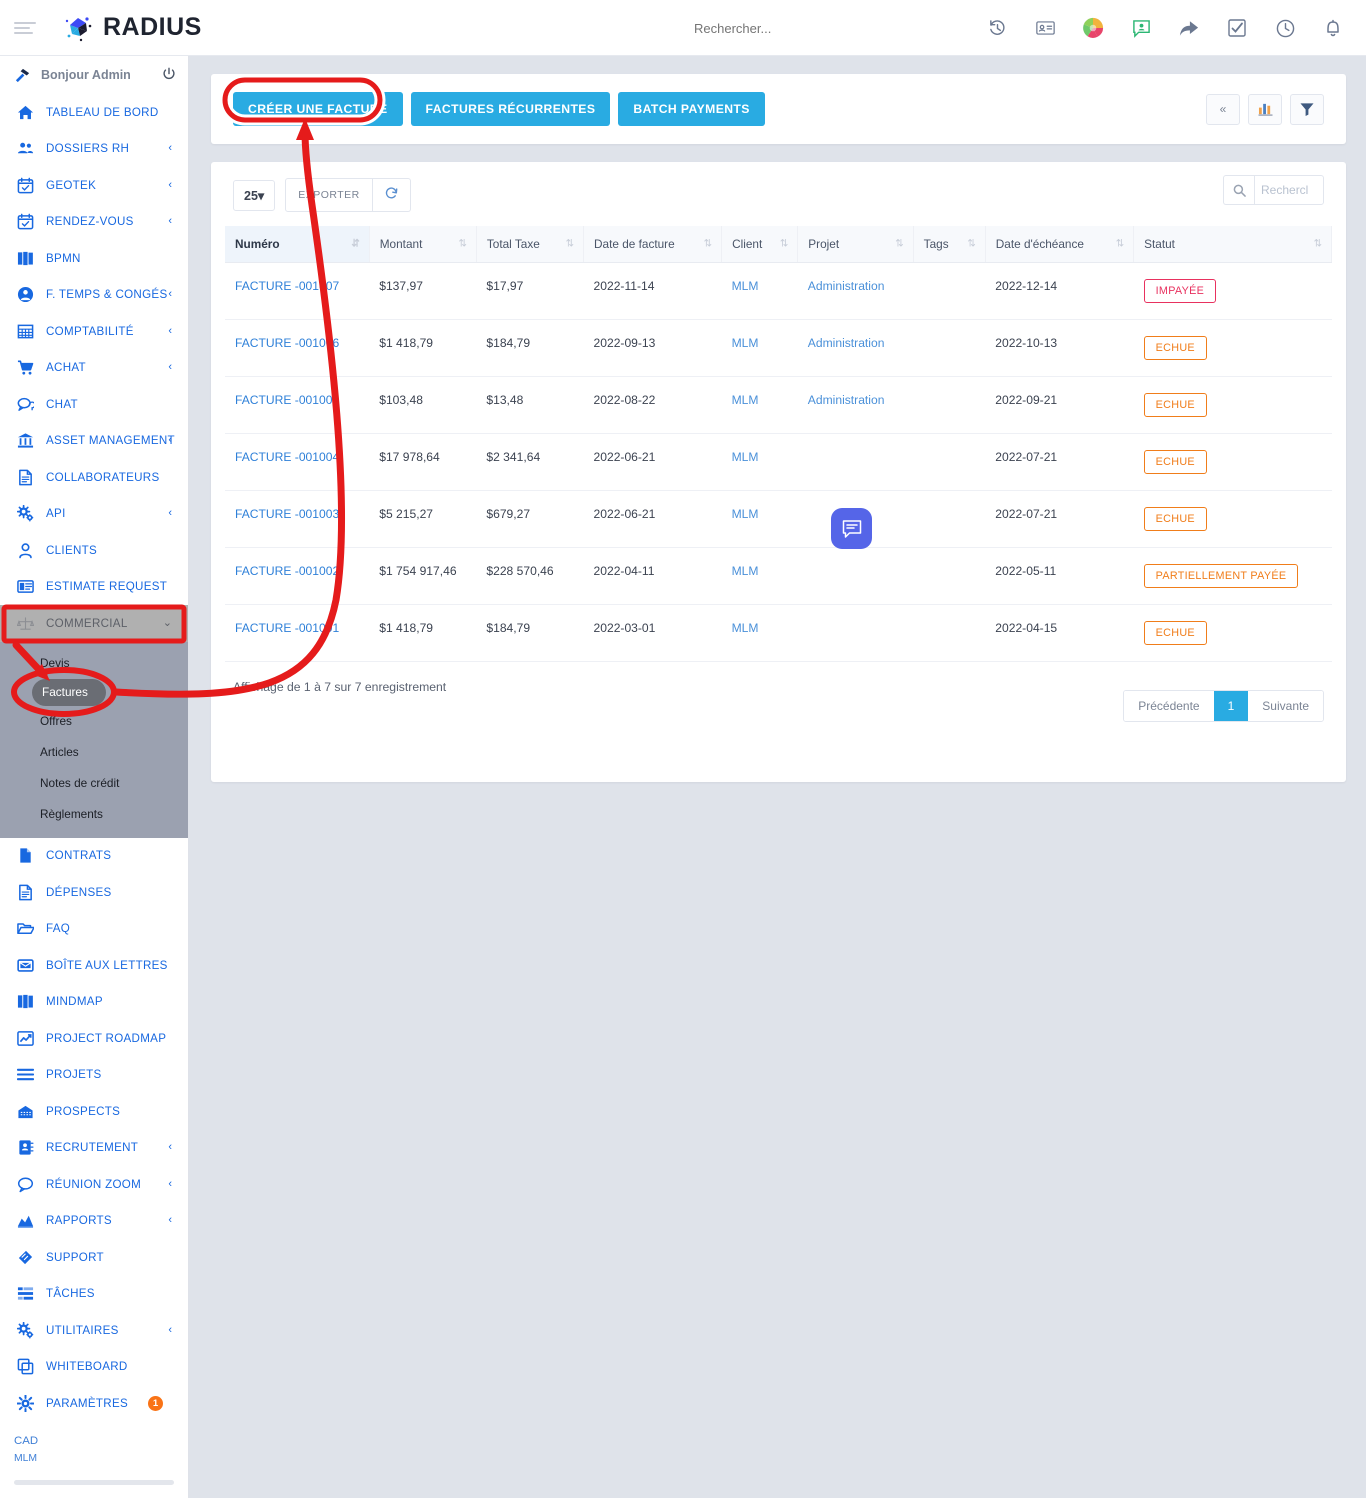 This screenshot has height=1498, width=1366. What do you see at coordinates (94, 856) in the screenshot?
I see `sidebar-item-contrats: CONTRATS` at bounding box center [94, 856].